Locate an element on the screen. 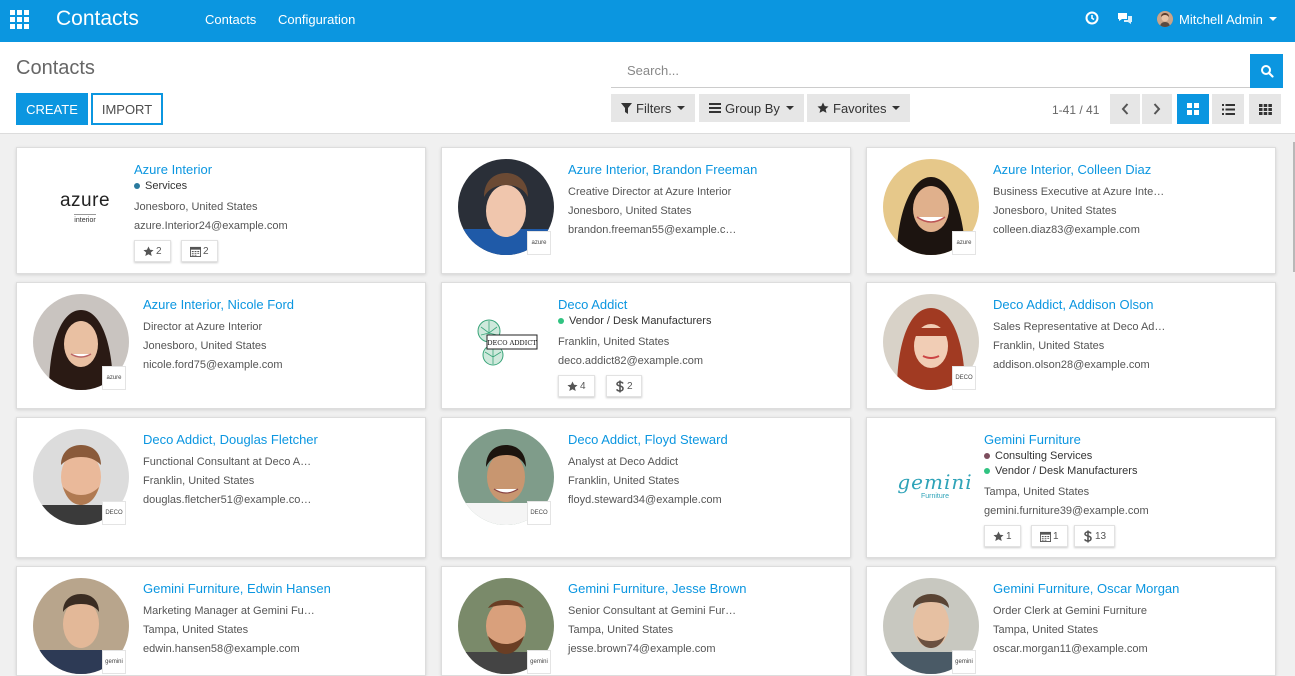 This screenshot has width=1295, height=676. clock-icon is located at coordinates (1093, 19).